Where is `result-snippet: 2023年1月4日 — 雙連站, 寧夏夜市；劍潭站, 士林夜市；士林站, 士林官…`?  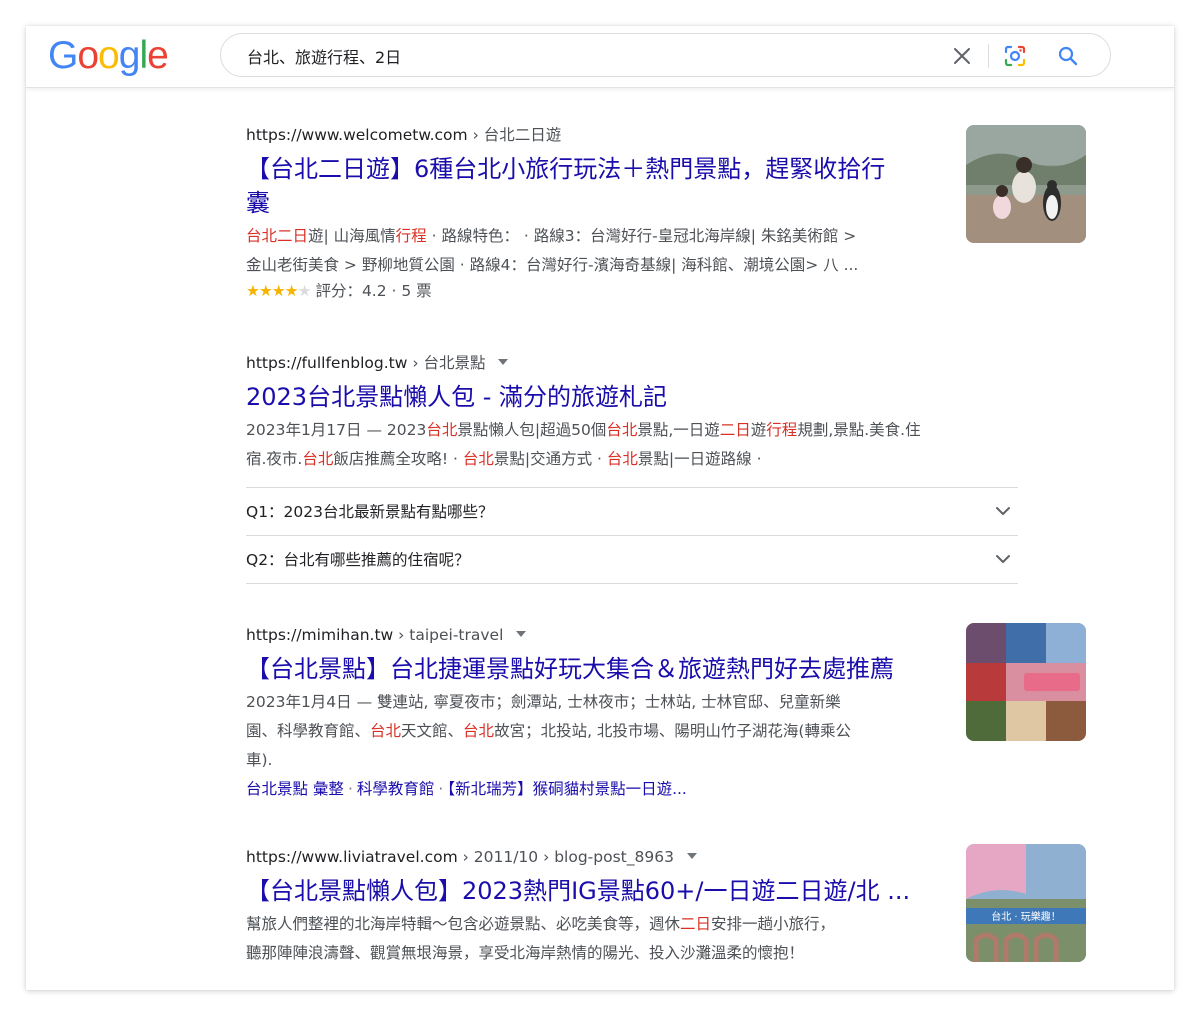 result-snippet: 2023年1月4日 — 雙連站, 寧夏夜市；劍潭站, 士林夜市；士林站, 士林官… is located at coordinates (596, 731).